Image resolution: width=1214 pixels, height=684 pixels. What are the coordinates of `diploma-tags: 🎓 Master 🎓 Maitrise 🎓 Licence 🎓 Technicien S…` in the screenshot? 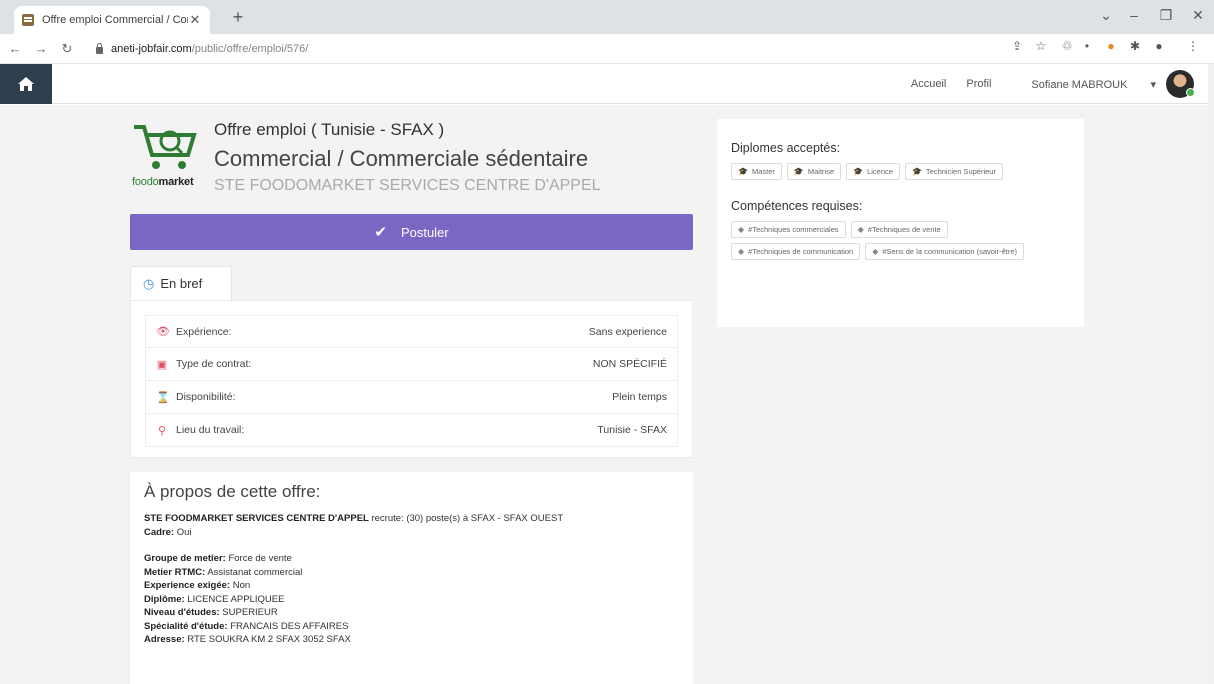 It's located at (900, 174).